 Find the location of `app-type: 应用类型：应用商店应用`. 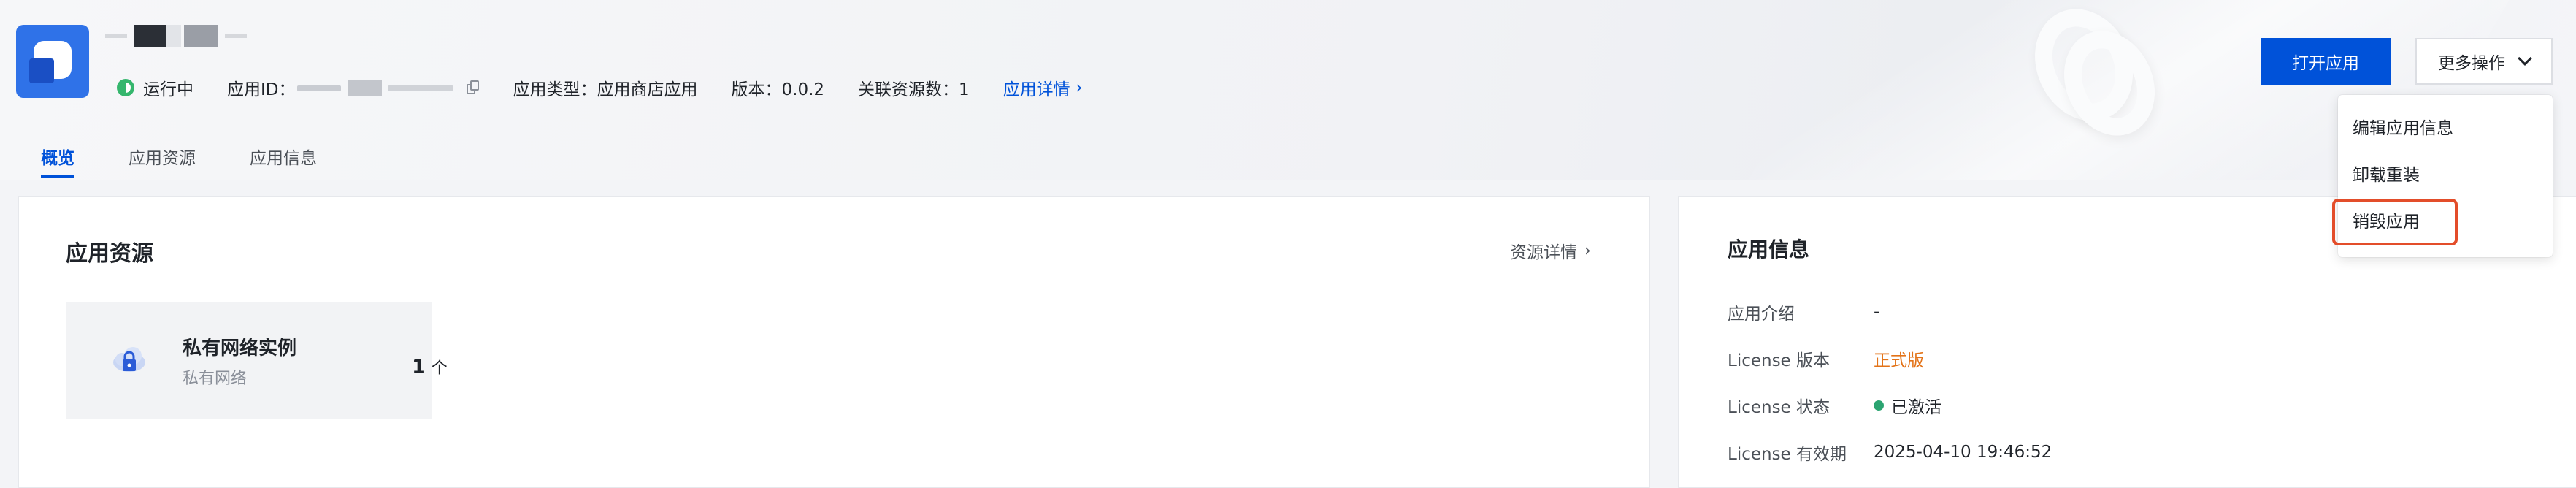

app-type: 应用类型：应用商店应用 is located at coordinates (605, 89).